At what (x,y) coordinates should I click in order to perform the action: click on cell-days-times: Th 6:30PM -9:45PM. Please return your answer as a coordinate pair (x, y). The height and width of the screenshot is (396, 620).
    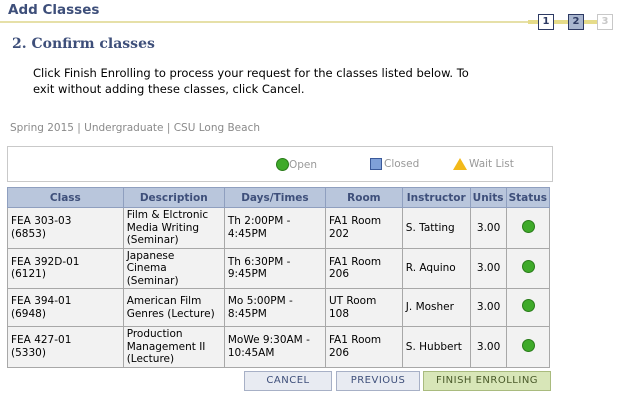
    Looking at the image, I should click on (274, 268).